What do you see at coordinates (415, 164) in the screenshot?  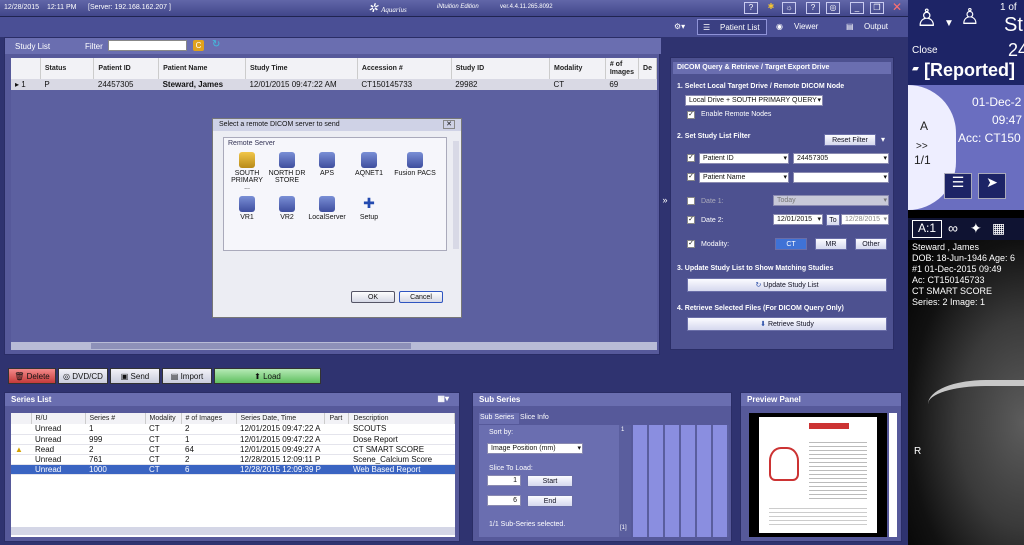 I see `server-fusion-pacs: Fusion PACS` at bounding box center [415, 164].